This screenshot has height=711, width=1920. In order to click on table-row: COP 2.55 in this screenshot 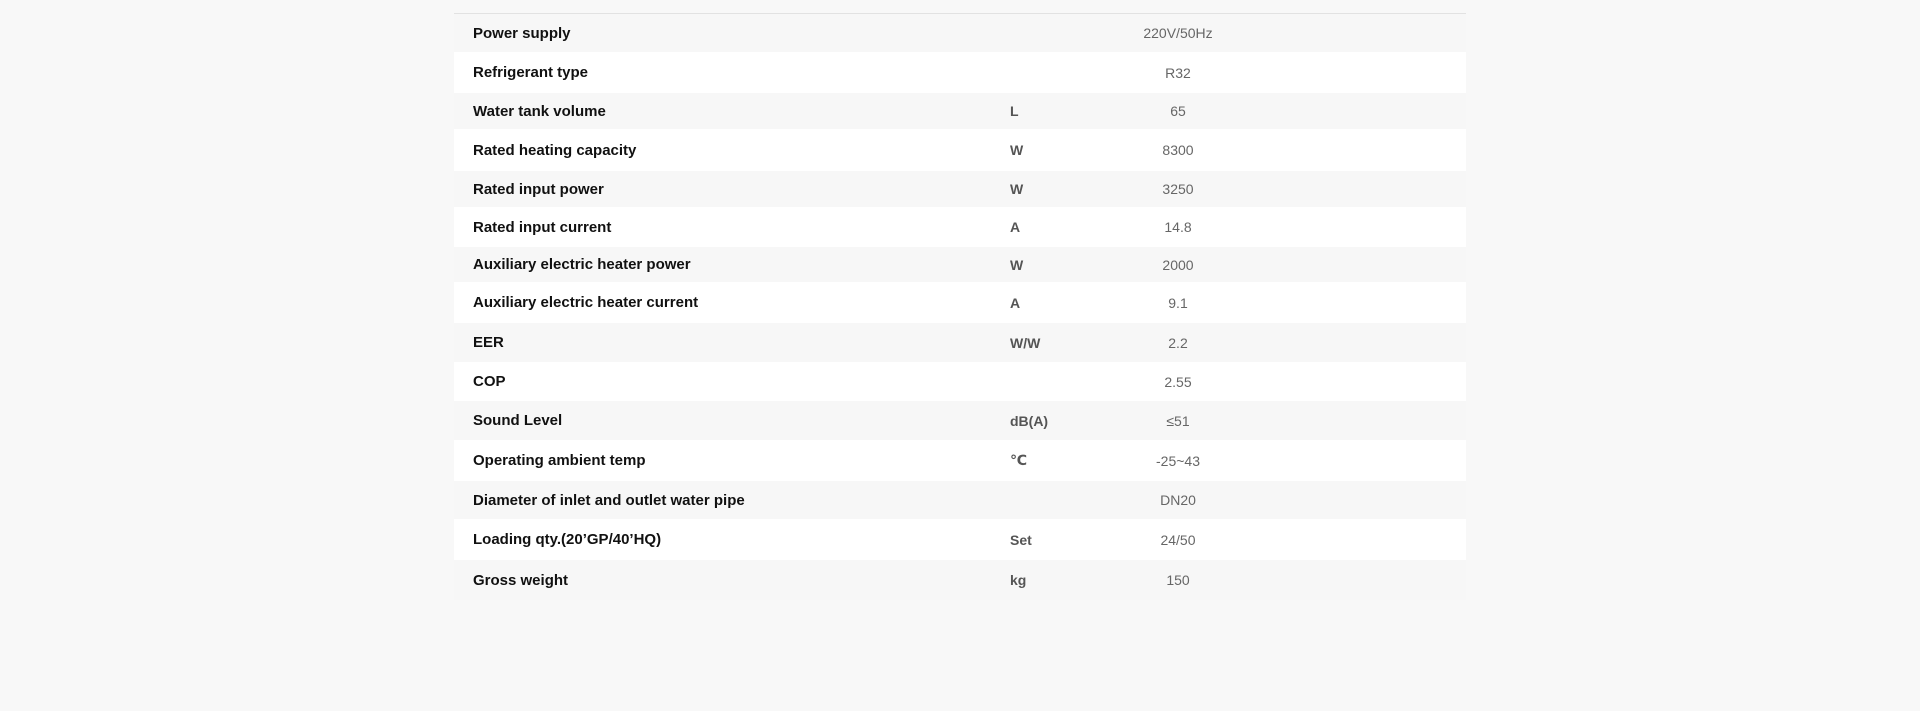, I will do `click(960, 381)`.